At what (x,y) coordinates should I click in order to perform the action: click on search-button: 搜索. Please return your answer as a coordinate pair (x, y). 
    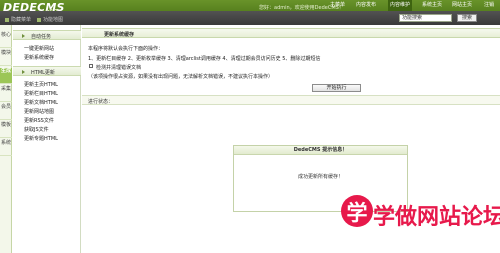
    Looking at the image, I should click on (467, 18).